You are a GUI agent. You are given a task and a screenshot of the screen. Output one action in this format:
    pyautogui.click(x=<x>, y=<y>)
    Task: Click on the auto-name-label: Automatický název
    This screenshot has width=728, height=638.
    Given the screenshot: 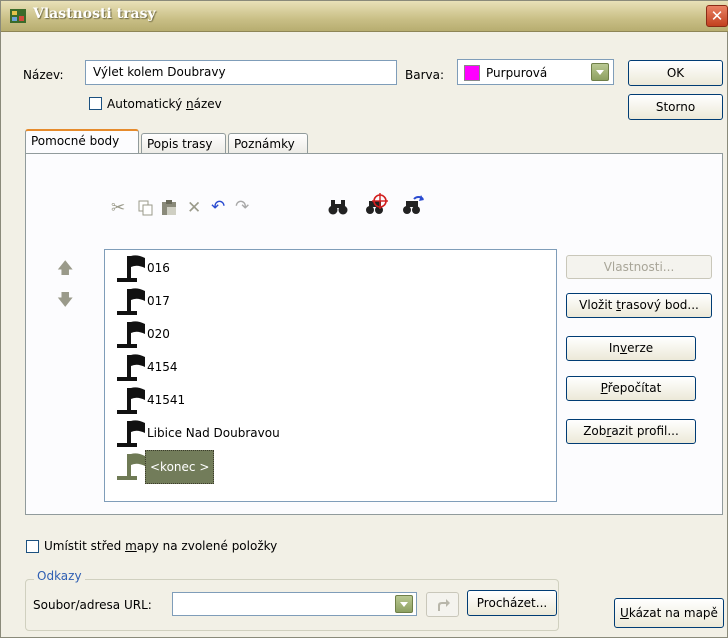 What is the action you would take?
    pyautogui.click(x=164, y=104)
    